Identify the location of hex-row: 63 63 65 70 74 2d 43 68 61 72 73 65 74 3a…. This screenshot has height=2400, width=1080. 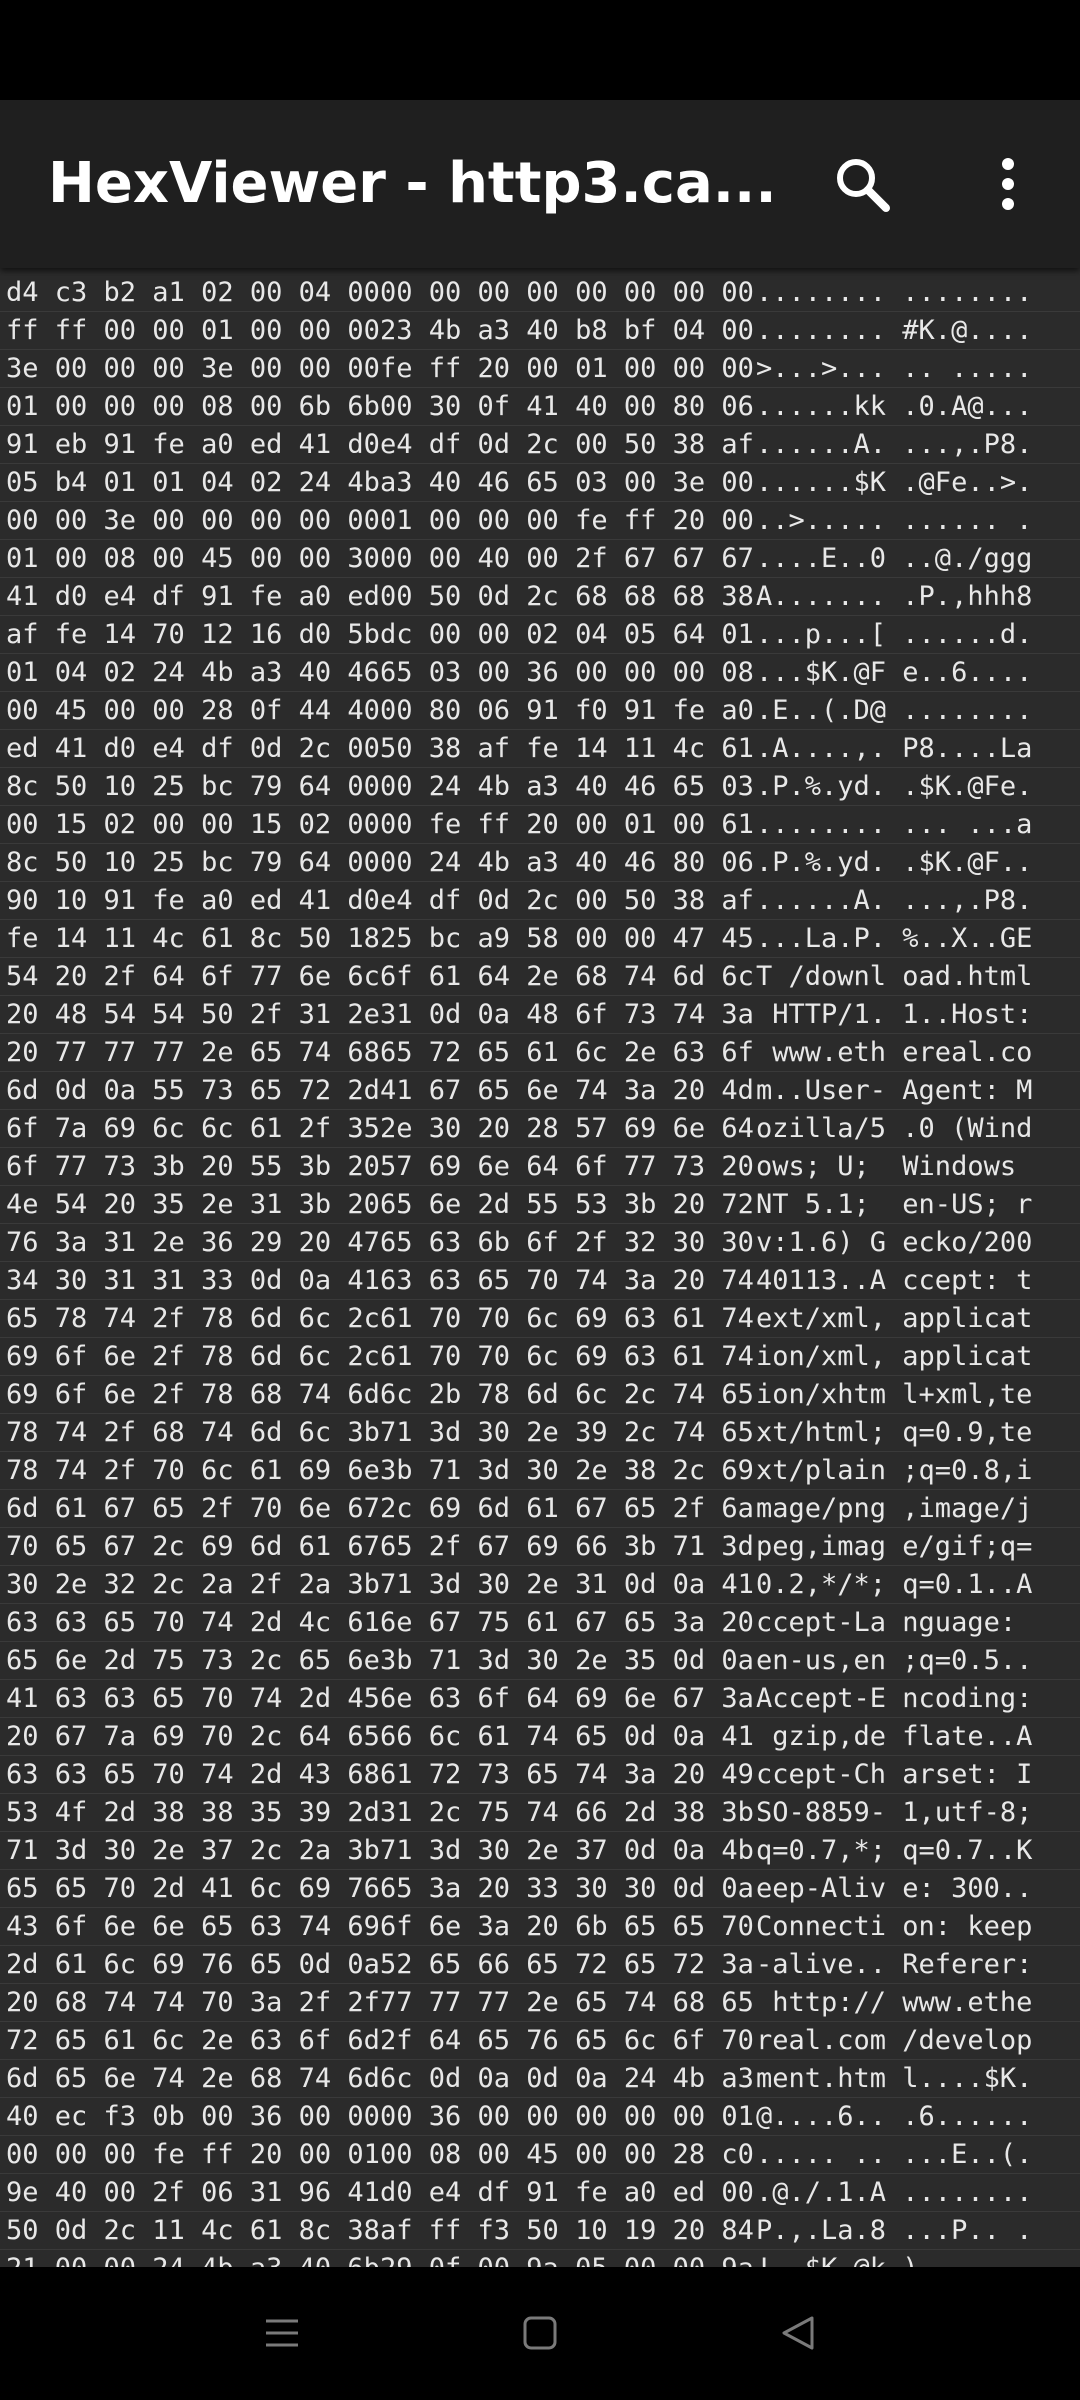
(540, 1775).